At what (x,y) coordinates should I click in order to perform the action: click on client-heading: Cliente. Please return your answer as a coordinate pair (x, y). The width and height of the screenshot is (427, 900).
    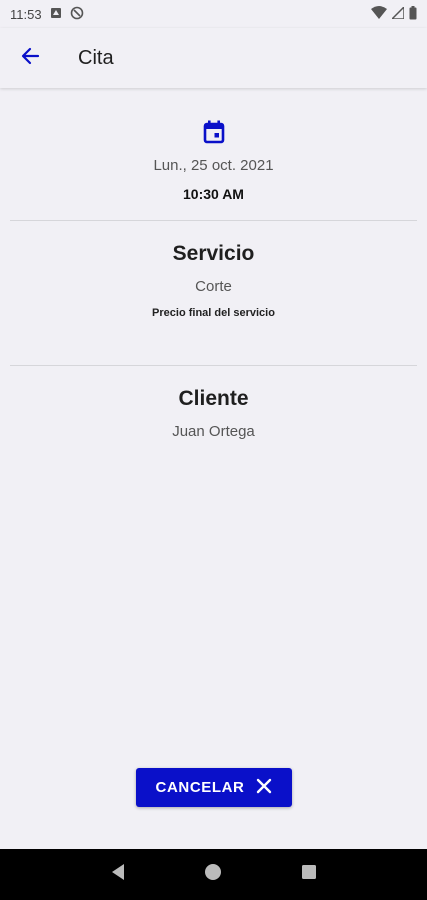
    Looking at the image, I should click on (213, 398).